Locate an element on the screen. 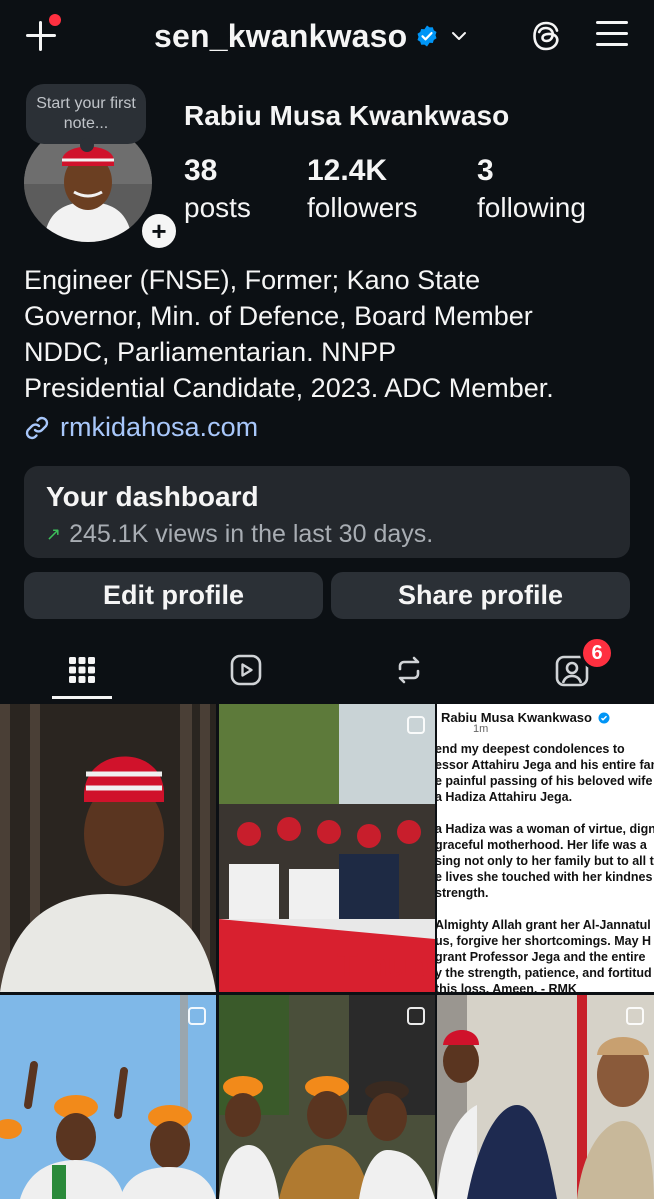 The height and width of the screenshot is (1199, 654). bio-line: Governor, Min. of Defence, Board Member is located at coordinates (278, 316).